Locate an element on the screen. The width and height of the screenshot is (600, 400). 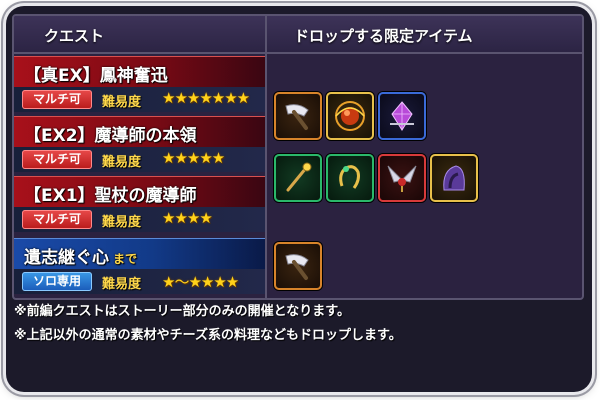
quest-title: 遺志継ぐ心 まで is located at coordinates (81, 258).